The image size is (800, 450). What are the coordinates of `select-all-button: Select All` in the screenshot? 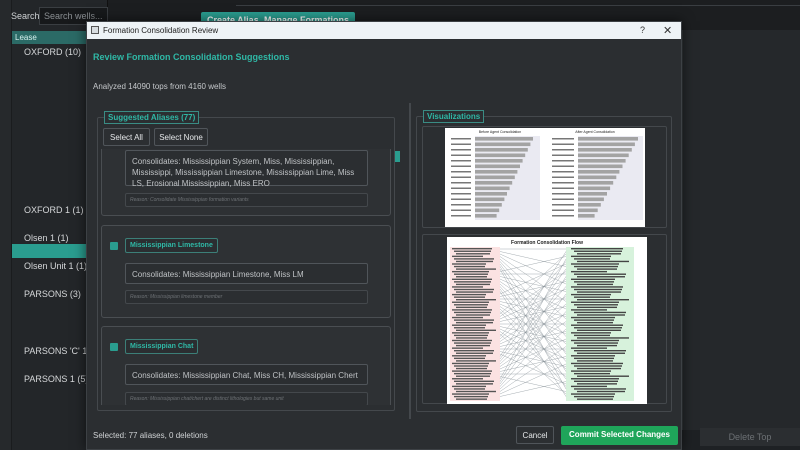 It's located at (126, 137).